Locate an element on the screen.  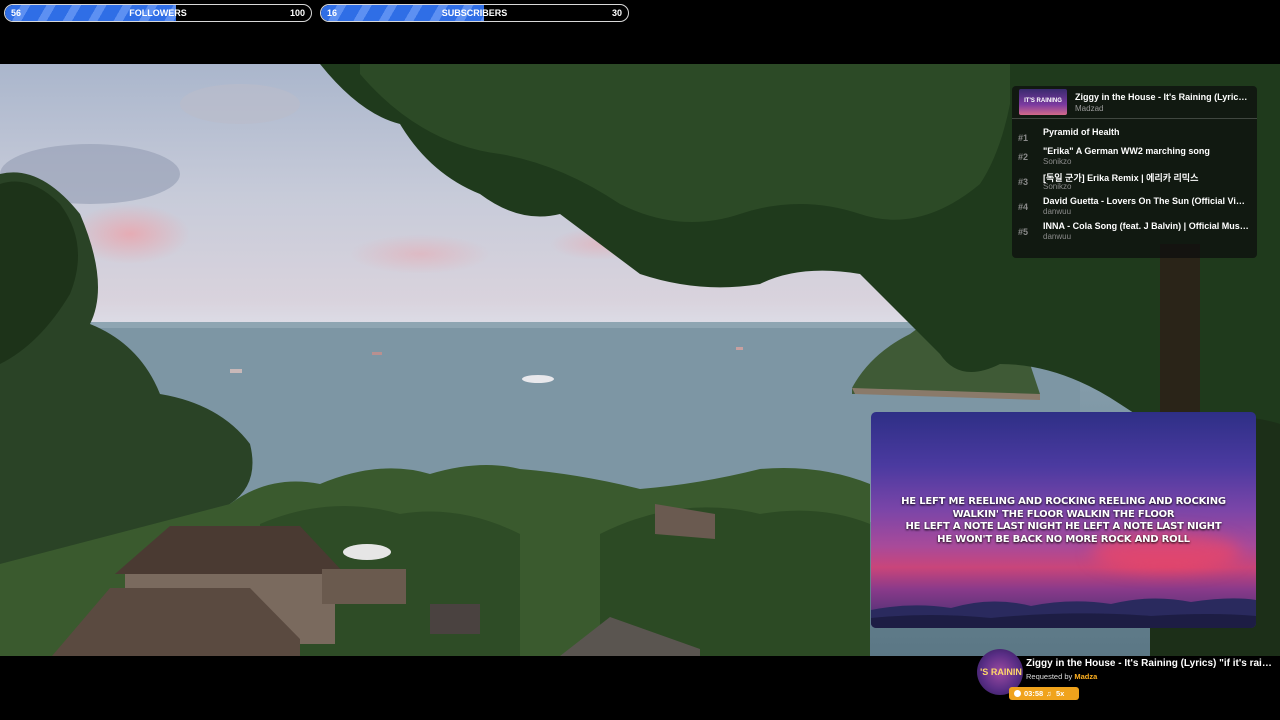
requester-name: Madza is located at coordinates (1086, 676).